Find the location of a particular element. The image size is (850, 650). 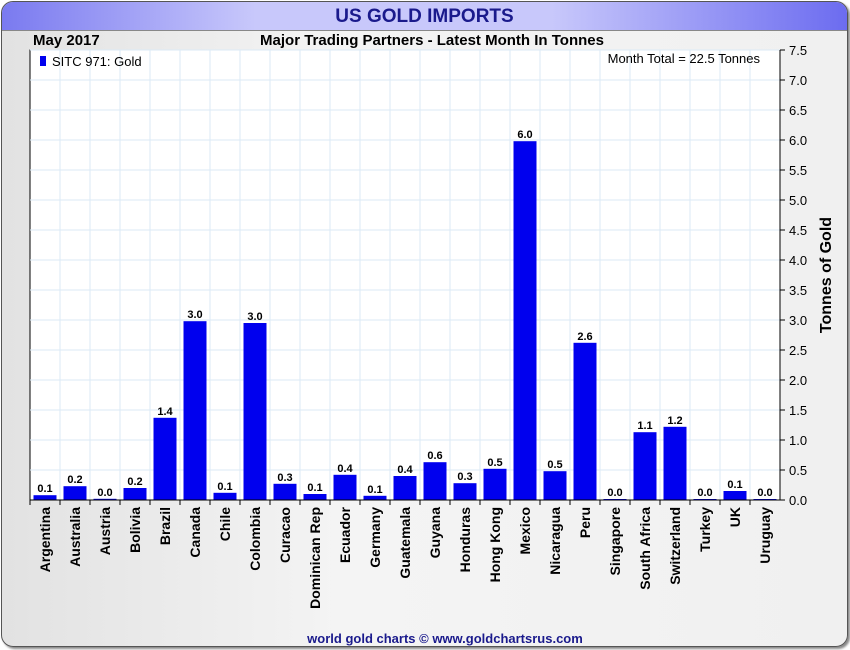

x-tick-label: Turkey is located at coordinates (705, 529).